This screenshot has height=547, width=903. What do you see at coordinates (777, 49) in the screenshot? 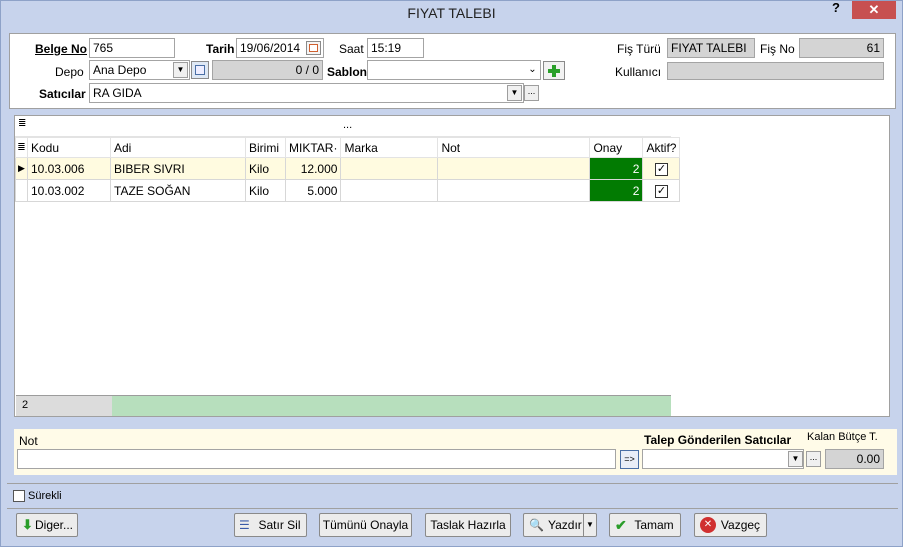
I see `fis-no-label: Fiş No` at bounding box center [777, 49].